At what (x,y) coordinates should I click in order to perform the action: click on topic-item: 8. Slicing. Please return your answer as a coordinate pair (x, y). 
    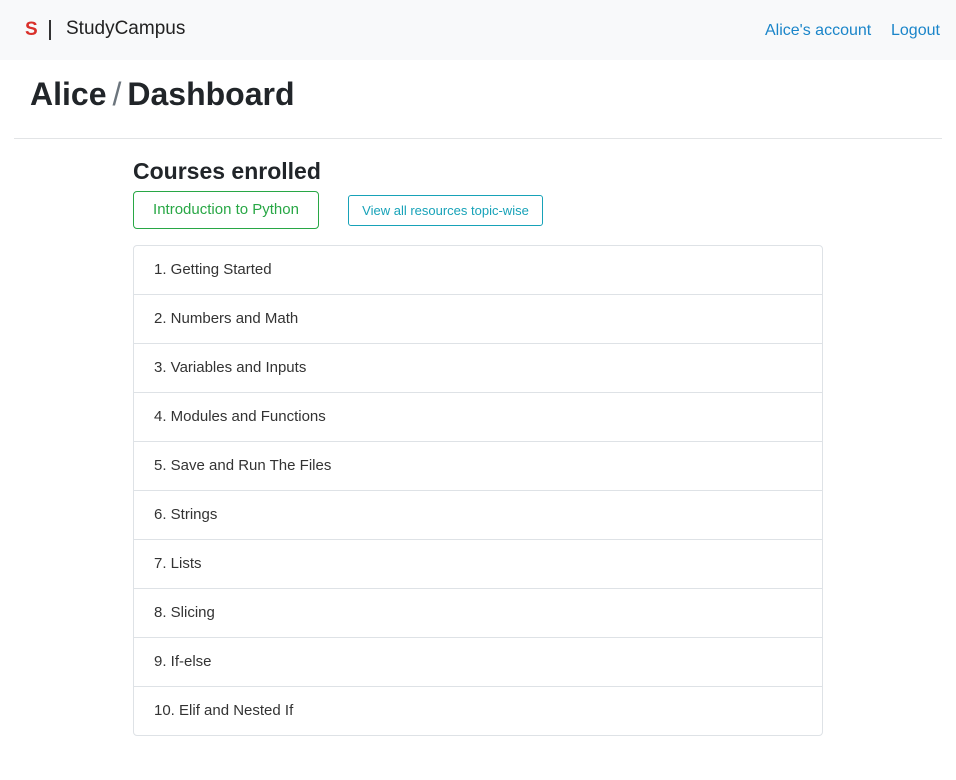
    Looking at the image, I should click on (478, 613).